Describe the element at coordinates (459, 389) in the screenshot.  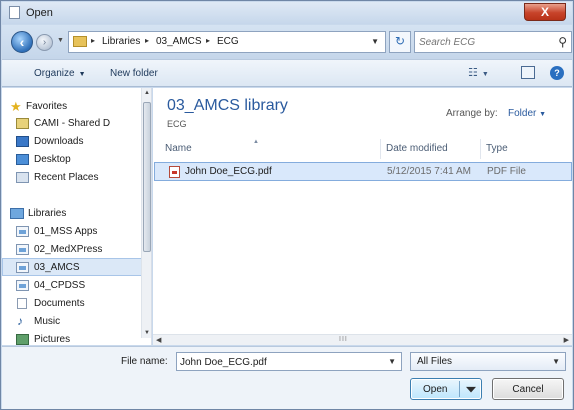
I see `split-divider` at that location.